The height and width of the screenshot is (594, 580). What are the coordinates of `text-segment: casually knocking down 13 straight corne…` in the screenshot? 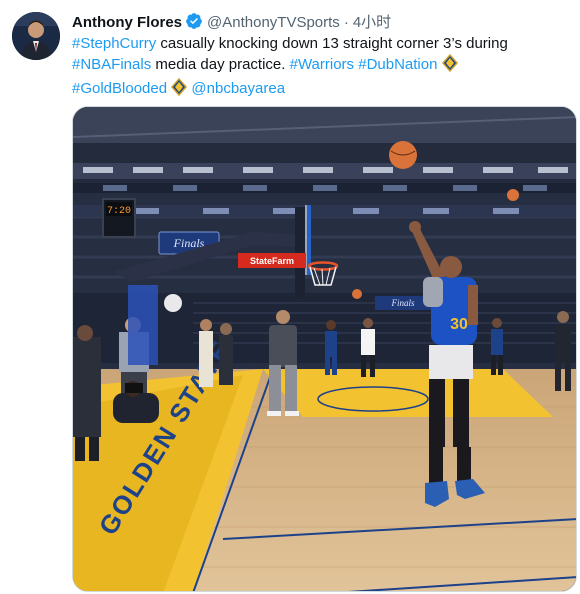 It's located at (332, 43).